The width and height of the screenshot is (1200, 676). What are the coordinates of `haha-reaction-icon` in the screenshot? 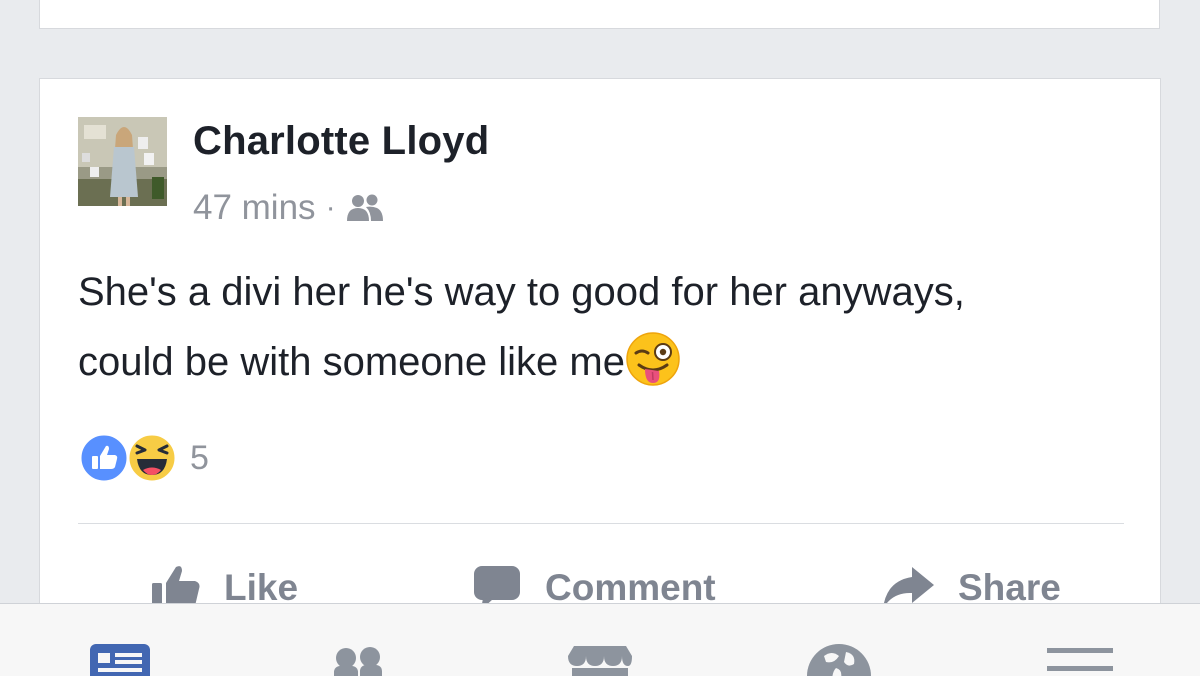 It's located at (152, 458).